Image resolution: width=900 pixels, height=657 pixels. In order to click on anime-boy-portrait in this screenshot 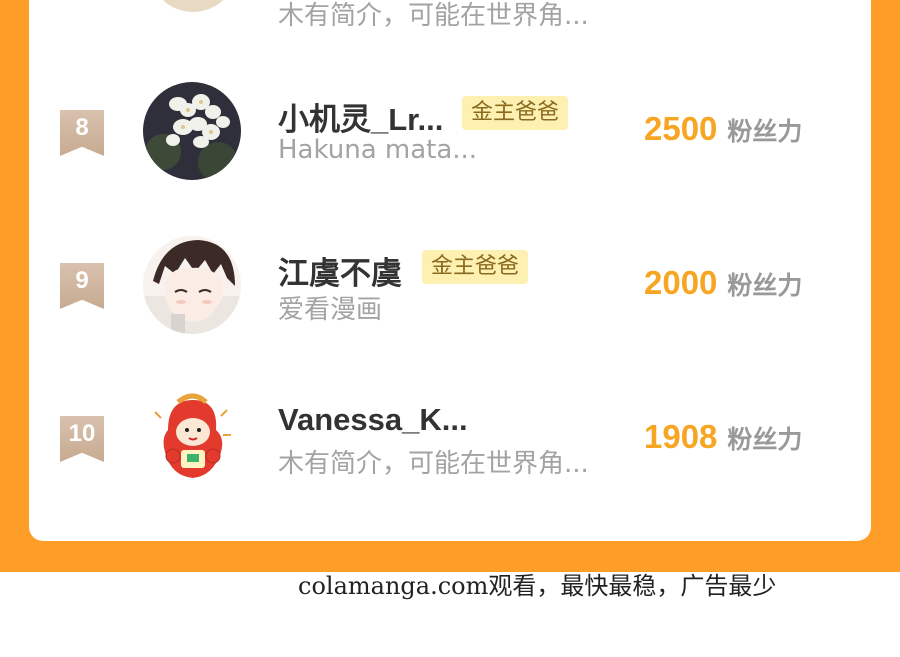, I will do `click(192, 285)`.